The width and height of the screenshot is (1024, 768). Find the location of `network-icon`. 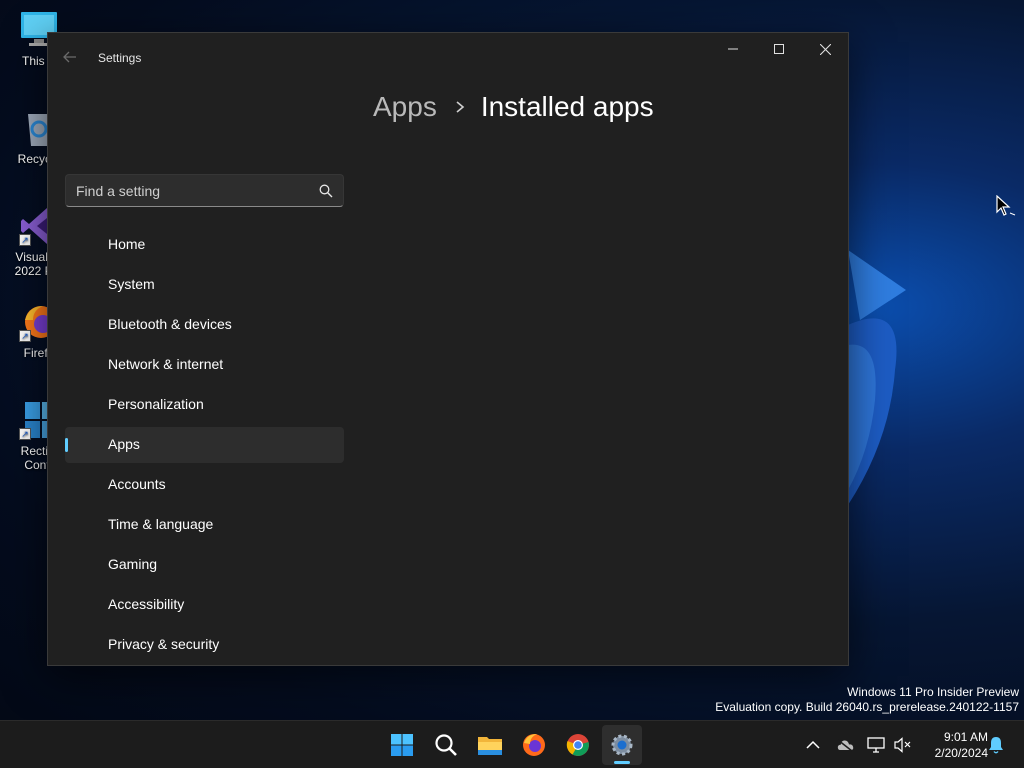

network-icon is located at coordinates (876, 745).